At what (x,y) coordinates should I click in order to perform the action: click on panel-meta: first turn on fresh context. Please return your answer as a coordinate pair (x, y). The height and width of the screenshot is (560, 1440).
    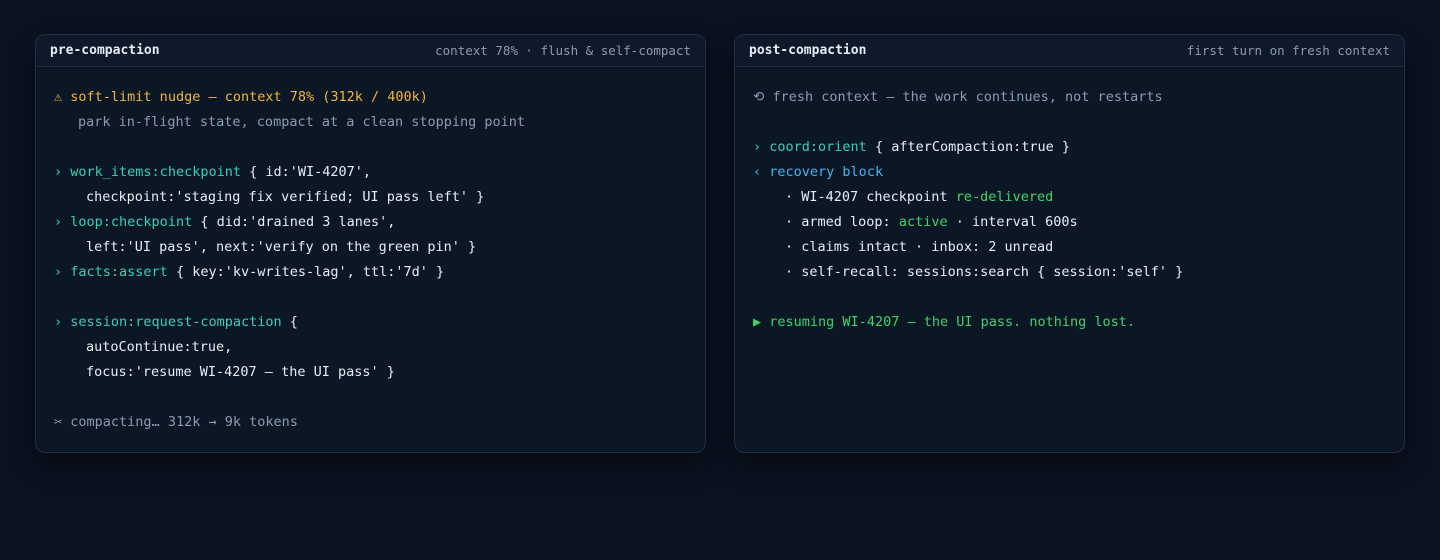
    Looking at the image, I should click on (1288, 50).